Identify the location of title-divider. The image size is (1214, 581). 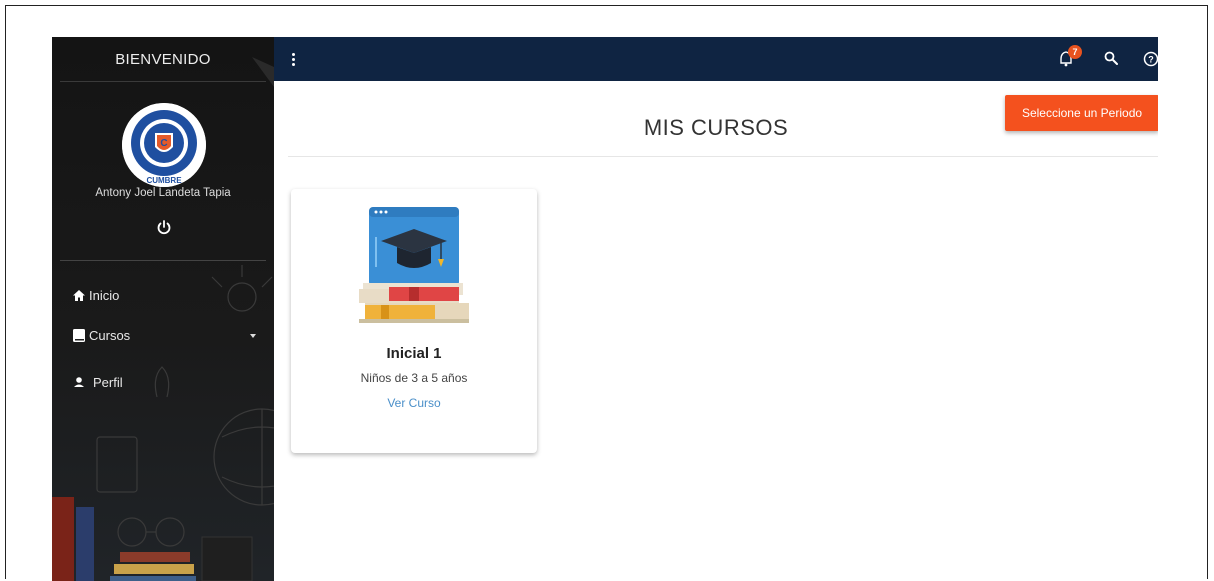
(723, 156).